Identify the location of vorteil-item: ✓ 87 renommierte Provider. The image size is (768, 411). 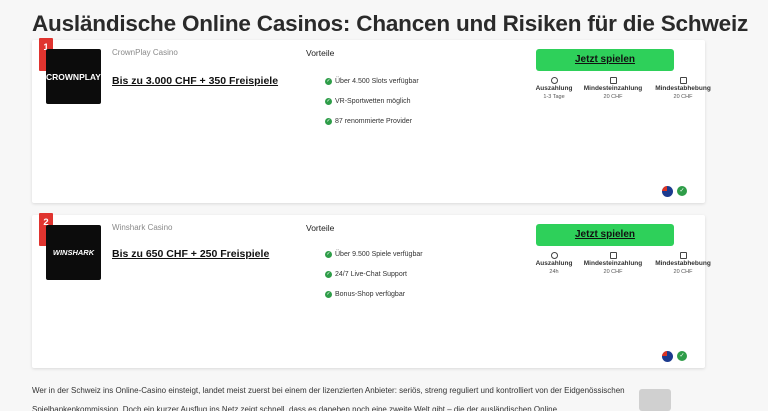
(369, 121).